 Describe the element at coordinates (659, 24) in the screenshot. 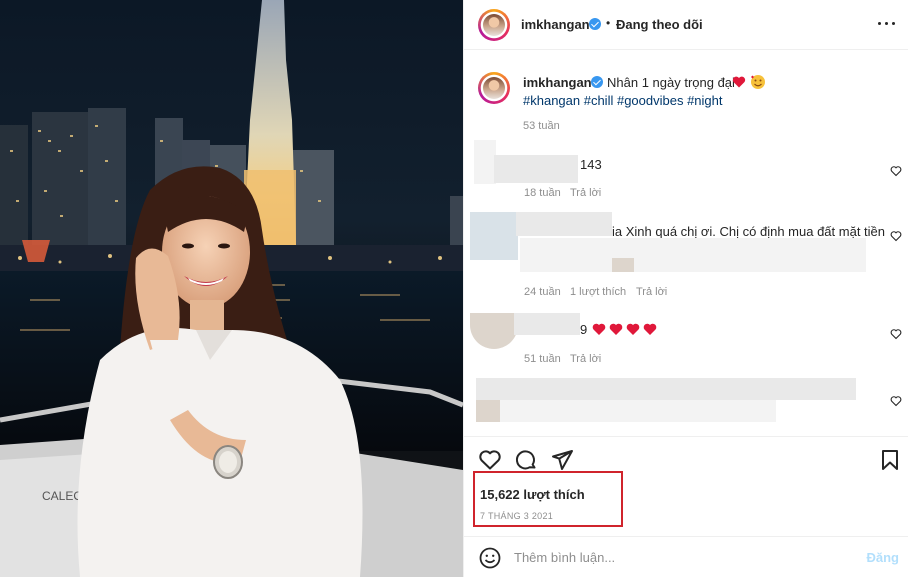

I see `following-button: Đang theo dõi` at that location.